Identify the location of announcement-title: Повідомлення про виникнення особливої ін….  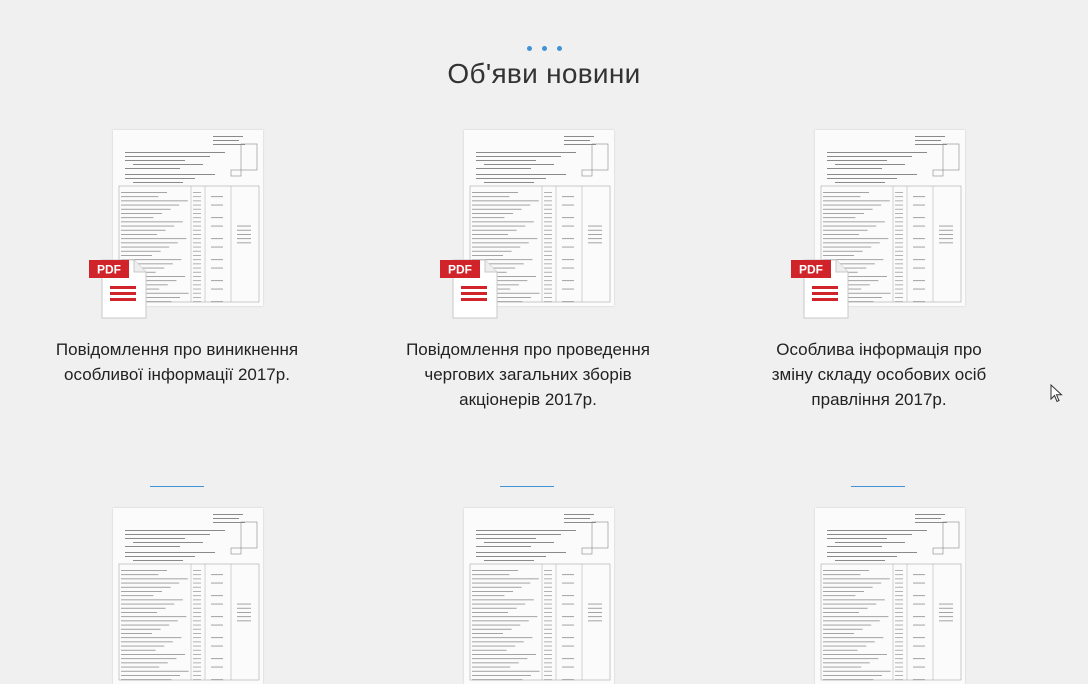
(177, 362).